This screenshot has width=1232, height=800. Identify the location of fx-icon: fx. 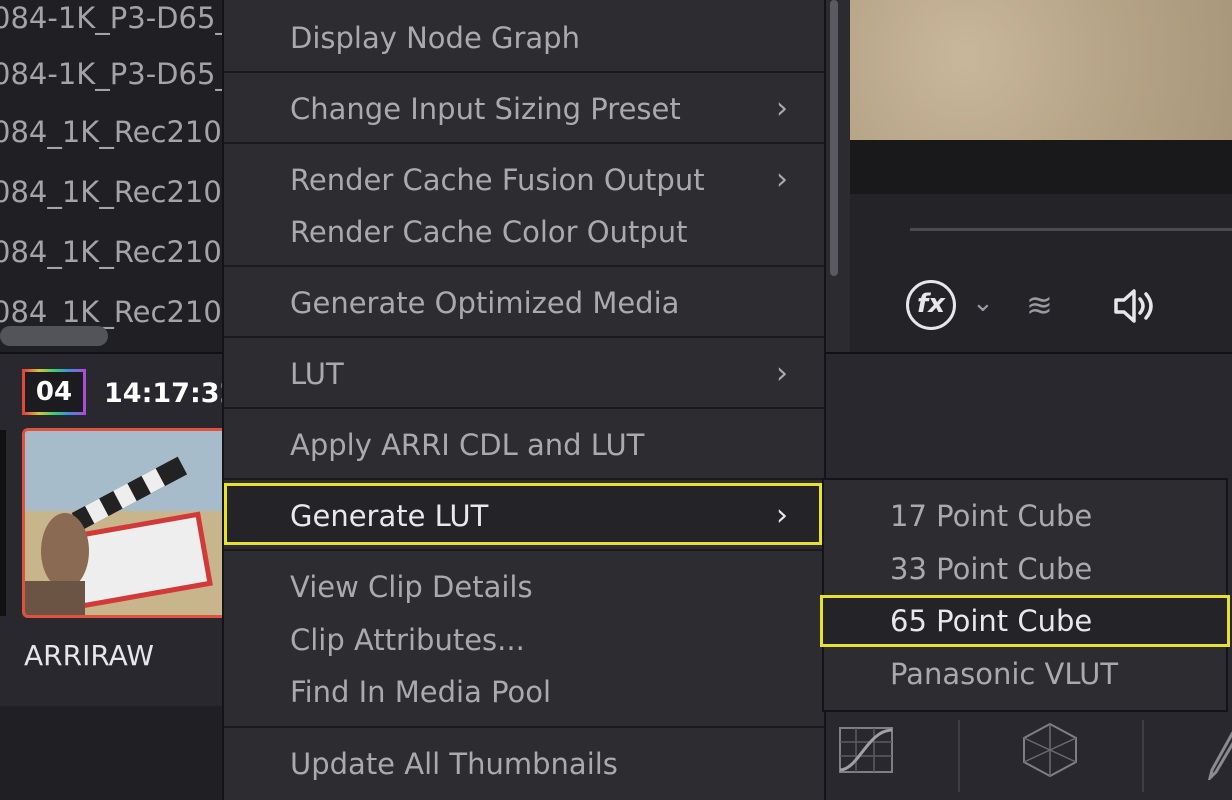
(931, 305).